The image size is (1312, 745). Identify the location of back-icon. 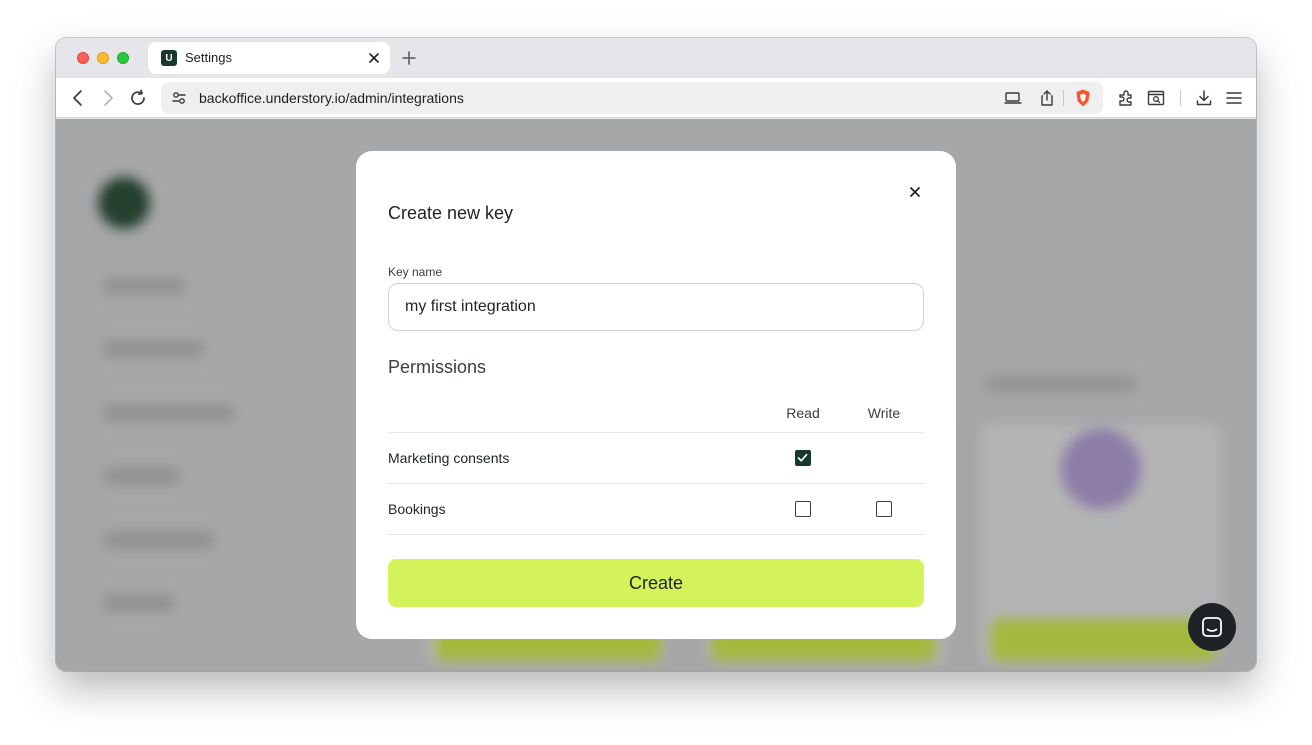
(78, 98).